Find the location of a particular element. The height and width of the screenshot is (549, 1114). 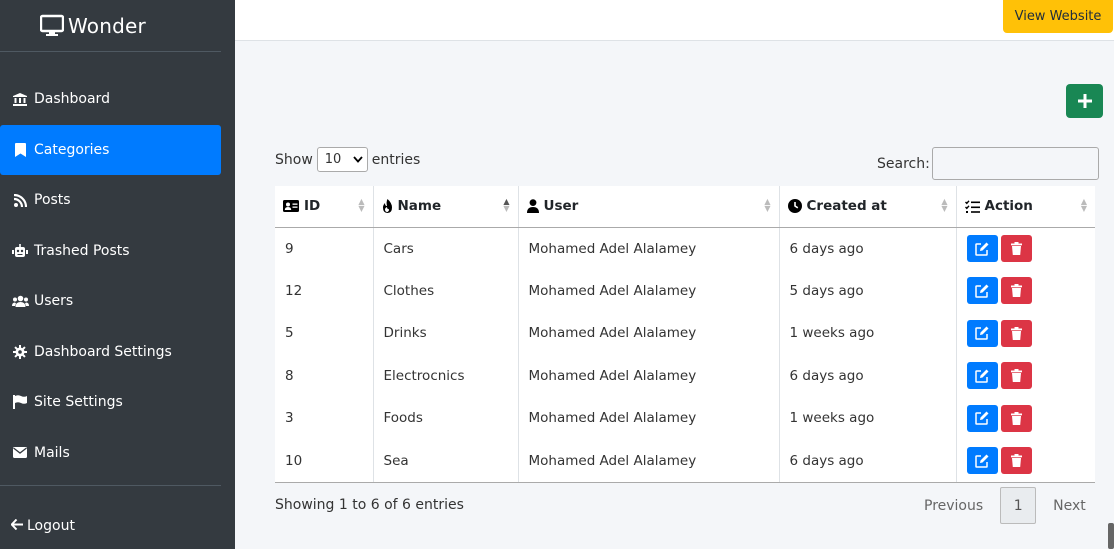

scrollbar-handle is located at coordinates (1111, 536).